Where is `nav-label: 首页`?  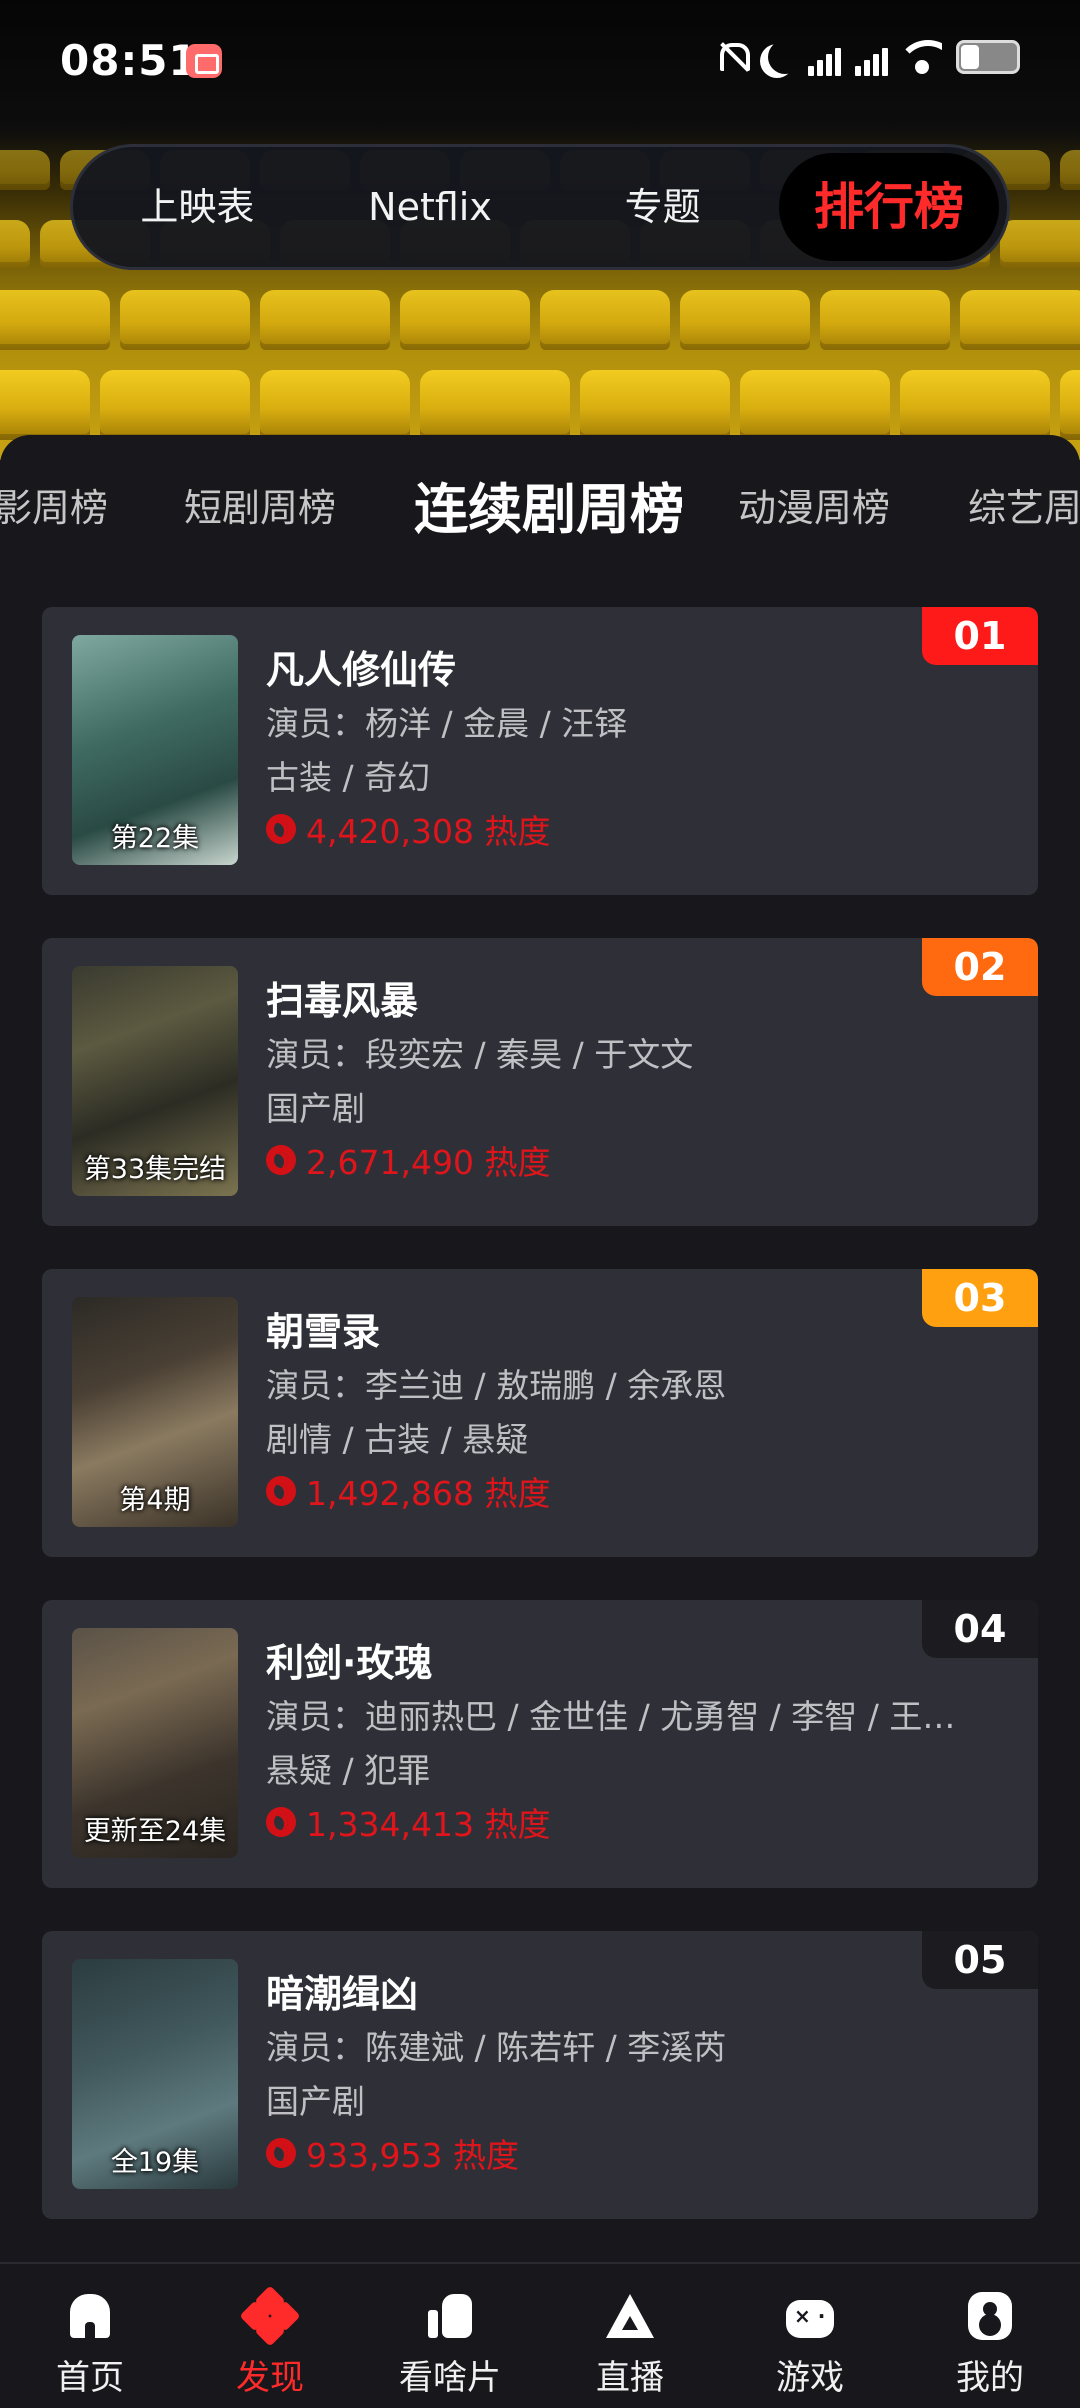 nav-label: 首页 is located at coordinates (90, 2378).